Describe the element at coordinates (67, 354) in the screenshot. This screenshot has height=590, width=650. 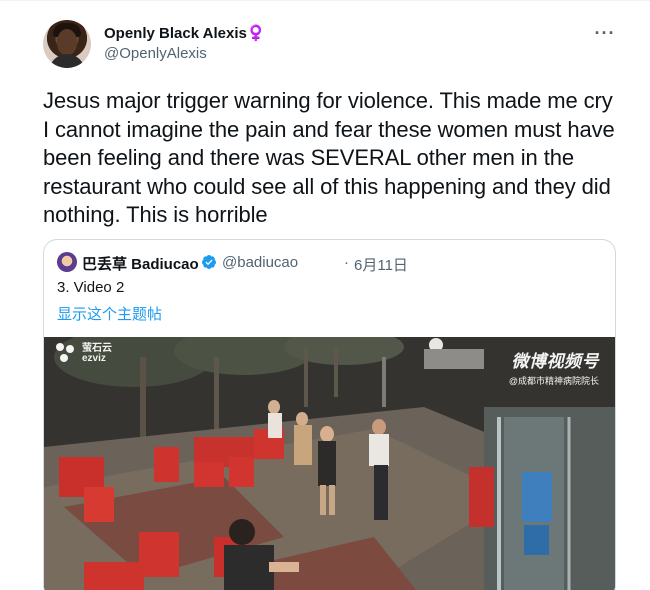
I see `ezviz-logo-icon` at that location.